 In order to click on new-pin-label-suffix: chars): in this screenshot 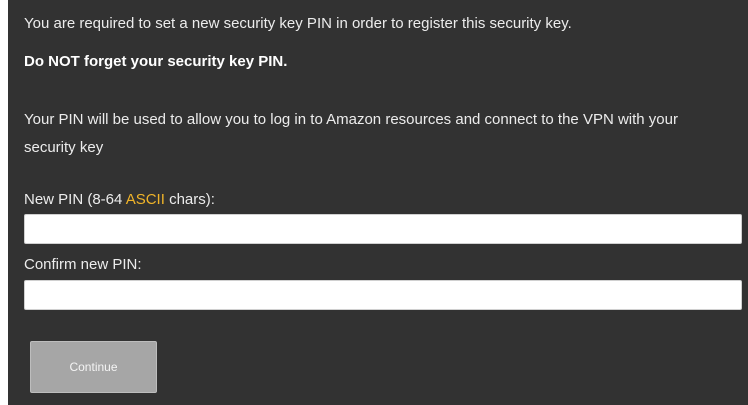, I will do `click(189, 199)`.